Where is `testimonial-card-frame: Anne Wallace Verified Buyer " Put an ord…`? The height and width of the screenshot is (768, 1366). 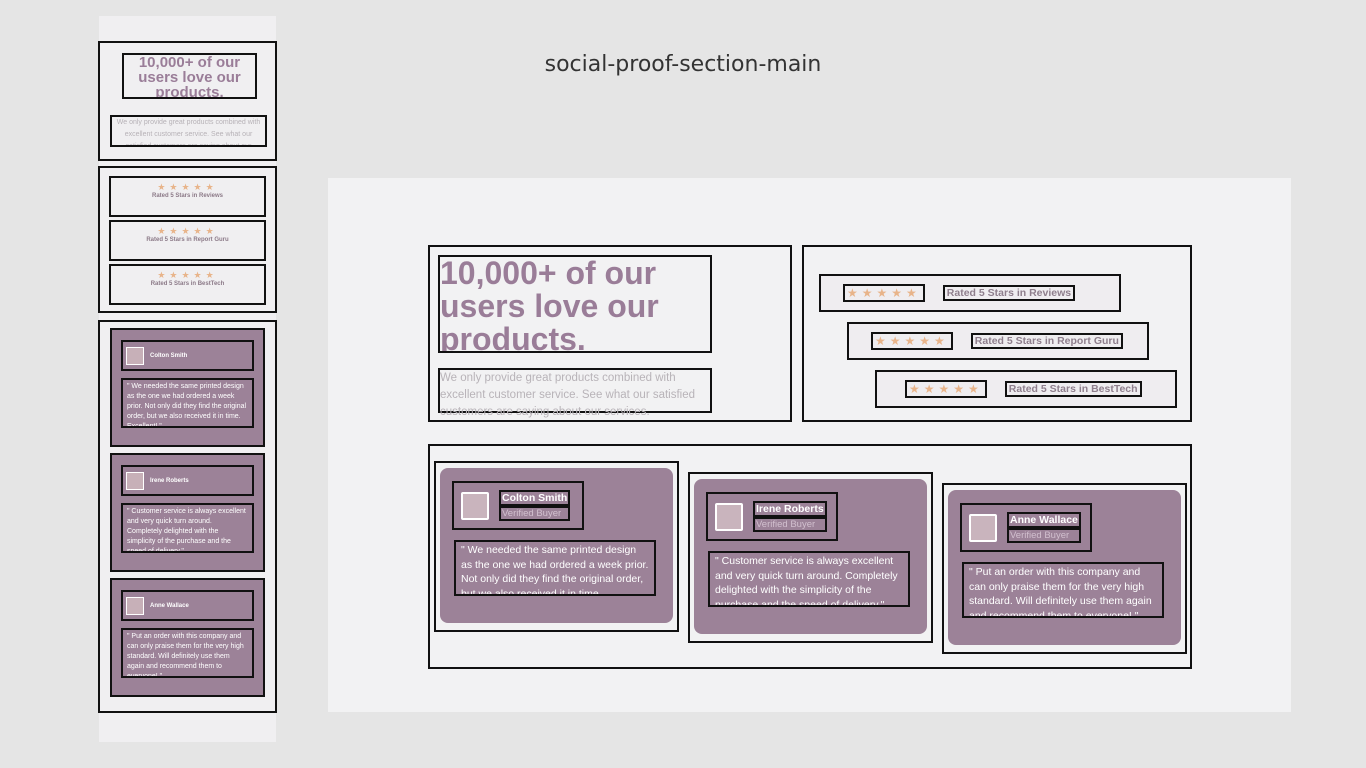
testimonial-card-frame: Anne Wallace Verified Buyer " Put an ord… is located at coordinates (1064, 568).